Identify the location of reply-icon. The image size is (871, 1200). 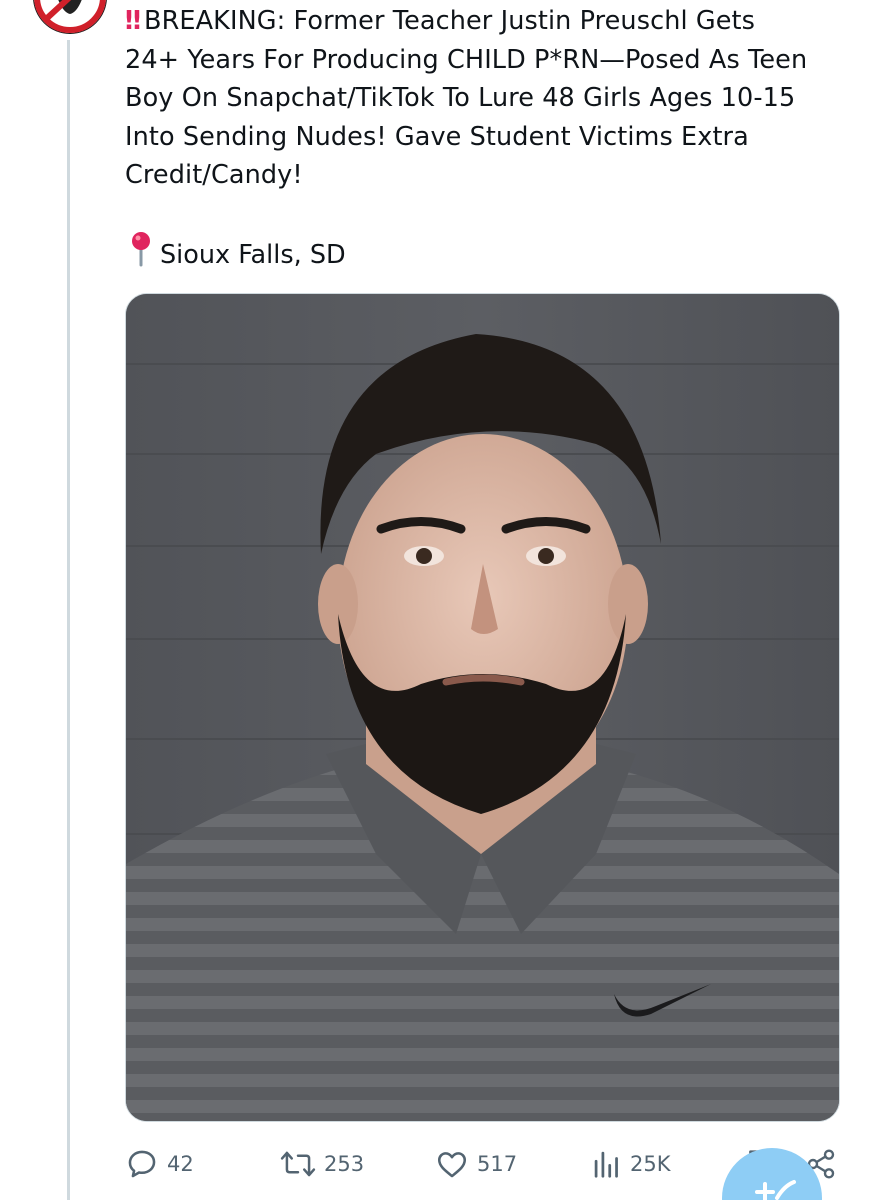
(142, 1164).